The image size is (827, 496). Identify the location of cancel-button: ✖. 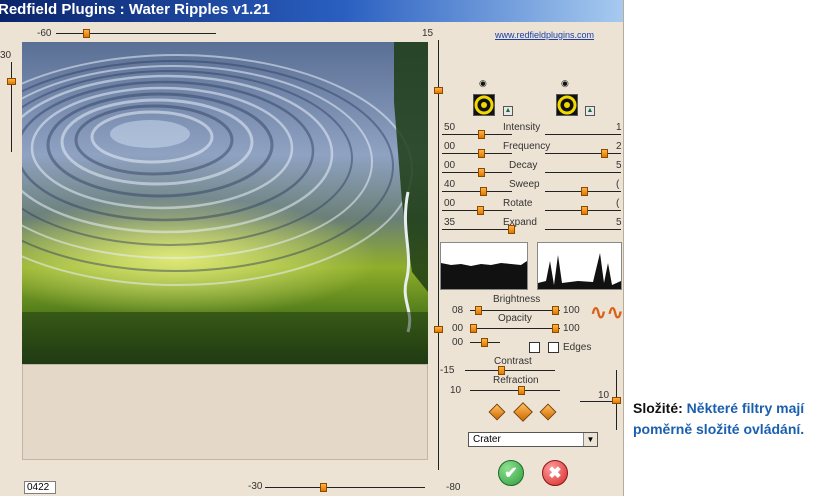
(555, 473).